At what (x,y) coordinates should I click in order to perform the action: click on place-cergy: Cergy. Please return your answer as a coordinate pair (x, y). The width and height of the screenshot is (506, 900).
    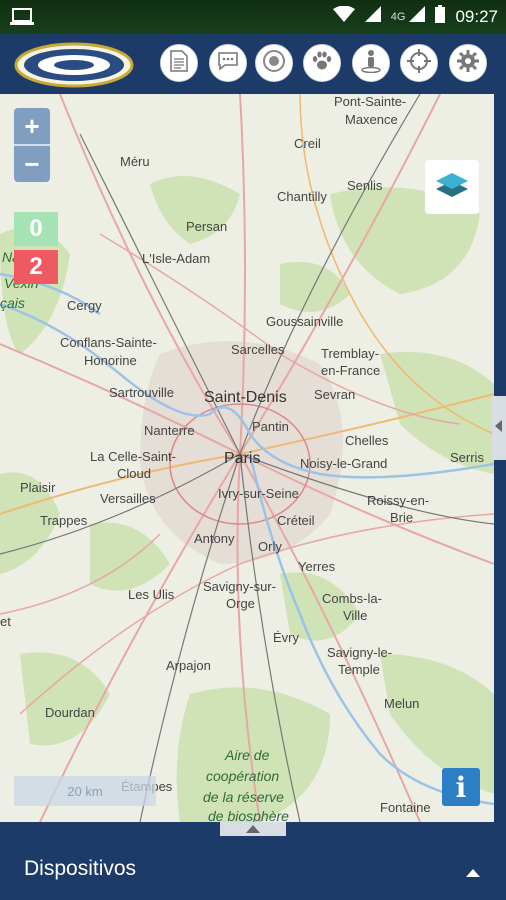
    Looking at the image, I should click on (84, 305).